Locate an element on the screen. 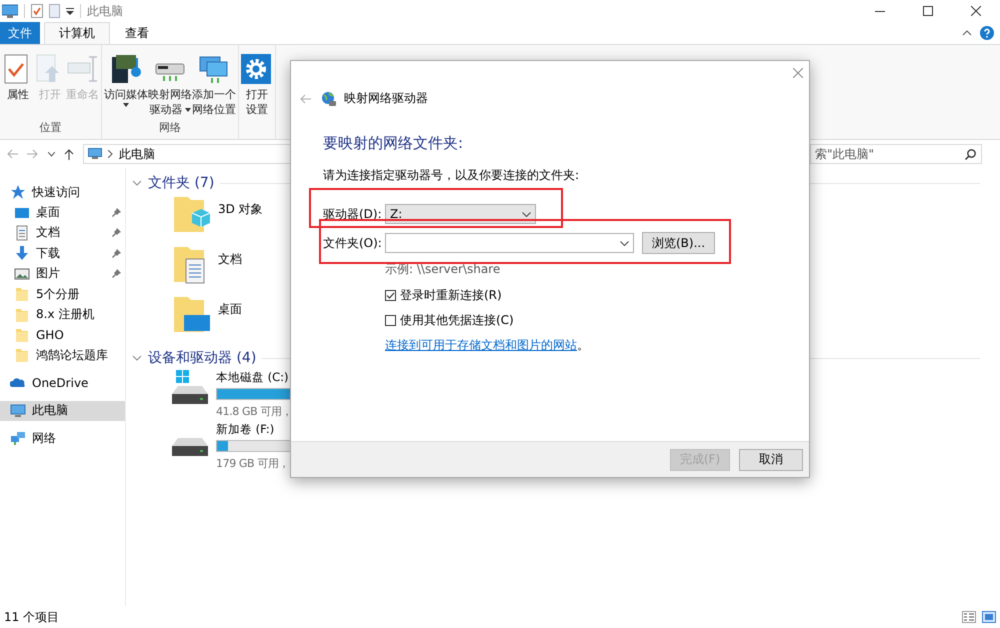 This screenshot has height=628, width=1000. settings-icon is located at coordinates (257, 69).